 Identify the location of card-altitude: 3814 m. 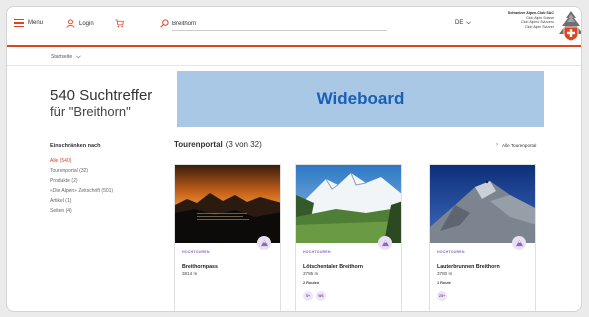
(190, 273).